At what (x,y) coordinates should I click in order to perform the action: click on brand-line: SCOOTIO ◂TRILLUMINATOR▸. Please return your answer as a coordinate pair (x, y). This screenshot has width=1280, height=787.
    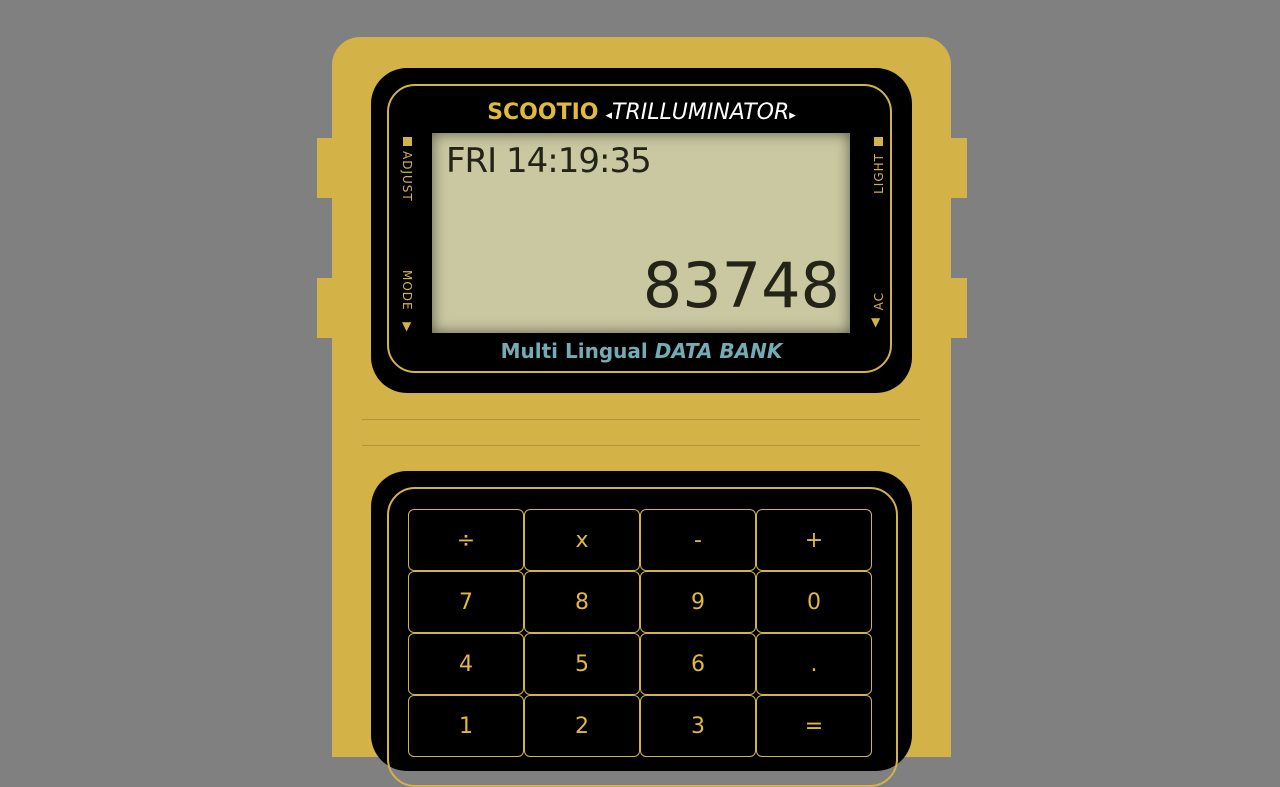
    Looking at the image, I should click on (641, 114).